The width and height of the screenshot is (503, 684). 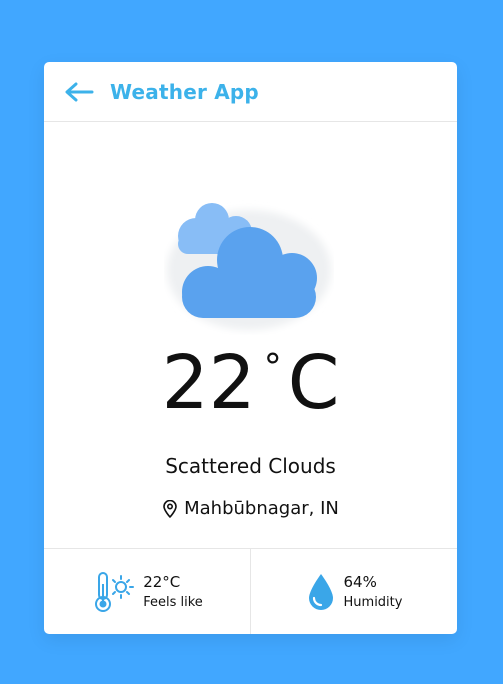 I want to click on details-bar: 22°C Feels like 64% Humidity, so click(x=250, y=591).